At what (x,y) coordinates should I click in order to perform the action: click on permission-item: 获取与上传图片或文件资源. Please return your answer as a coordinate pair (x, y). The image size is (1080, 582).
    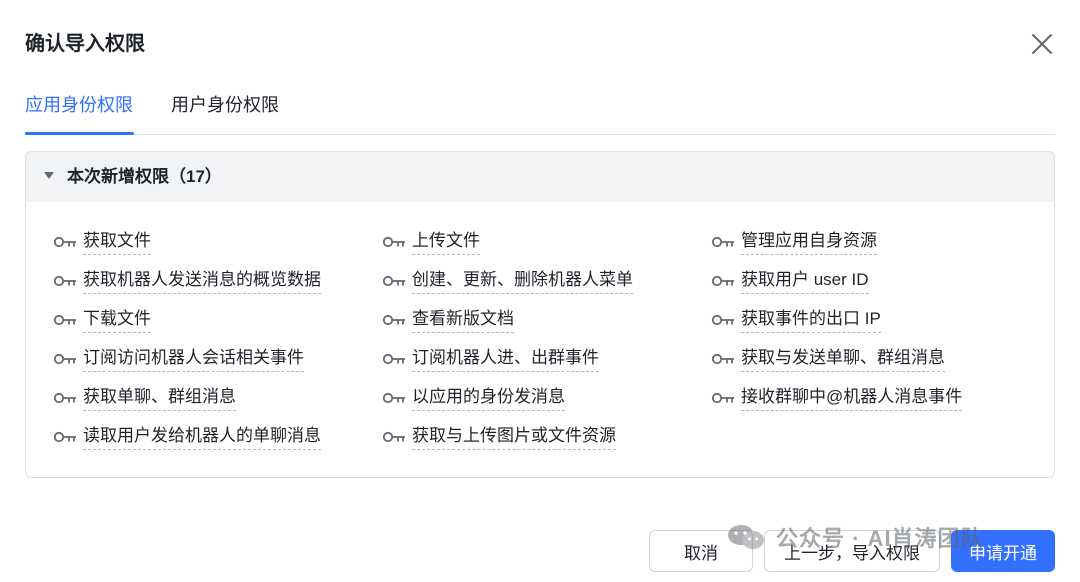
    Looking at the image, I should click on (499, 437).